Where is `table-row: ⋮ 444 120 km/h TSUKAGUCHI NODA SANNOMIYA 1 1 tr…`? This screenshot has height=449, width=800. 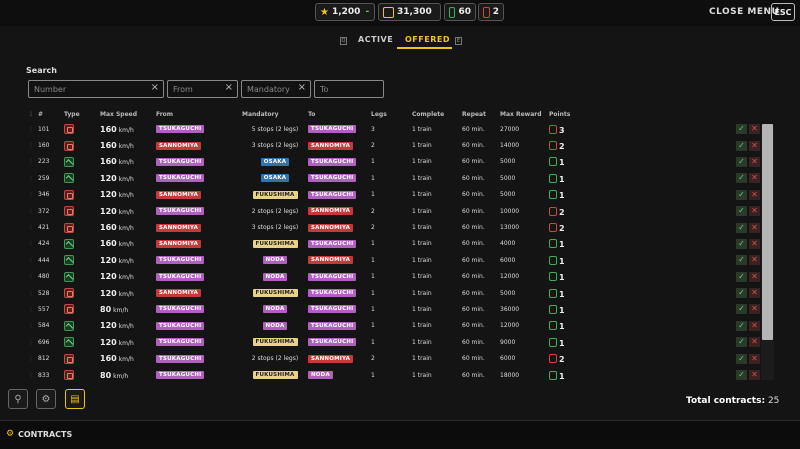 table-row: ⋮ 444 120 km/h TSUKAGUCHI NODA SANNOMIYA 1 1 tr… is located at coordinates (394, 260).